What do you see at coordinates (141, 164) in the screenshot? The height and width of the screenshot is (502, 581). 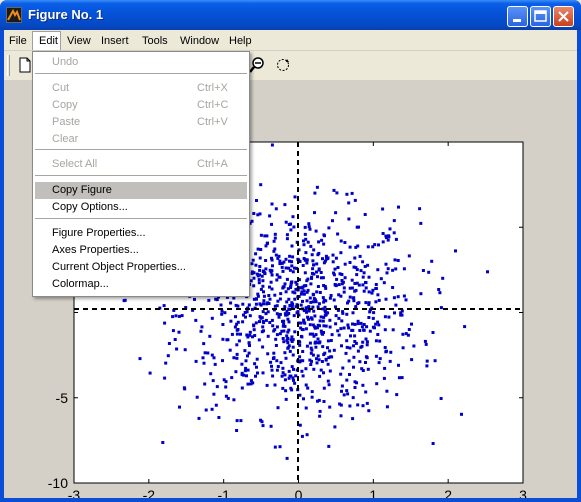 I see `menu-item-select-all: Select All Ctrl+A` at bounding box center [141, 164].